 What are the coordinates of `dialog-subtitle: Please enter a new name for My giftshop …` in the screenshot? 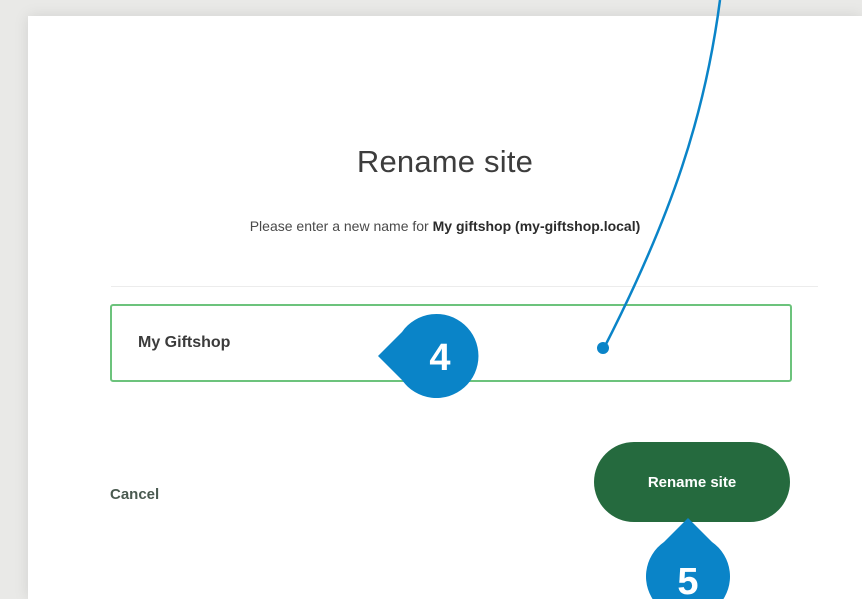 It's located at (445, 226).